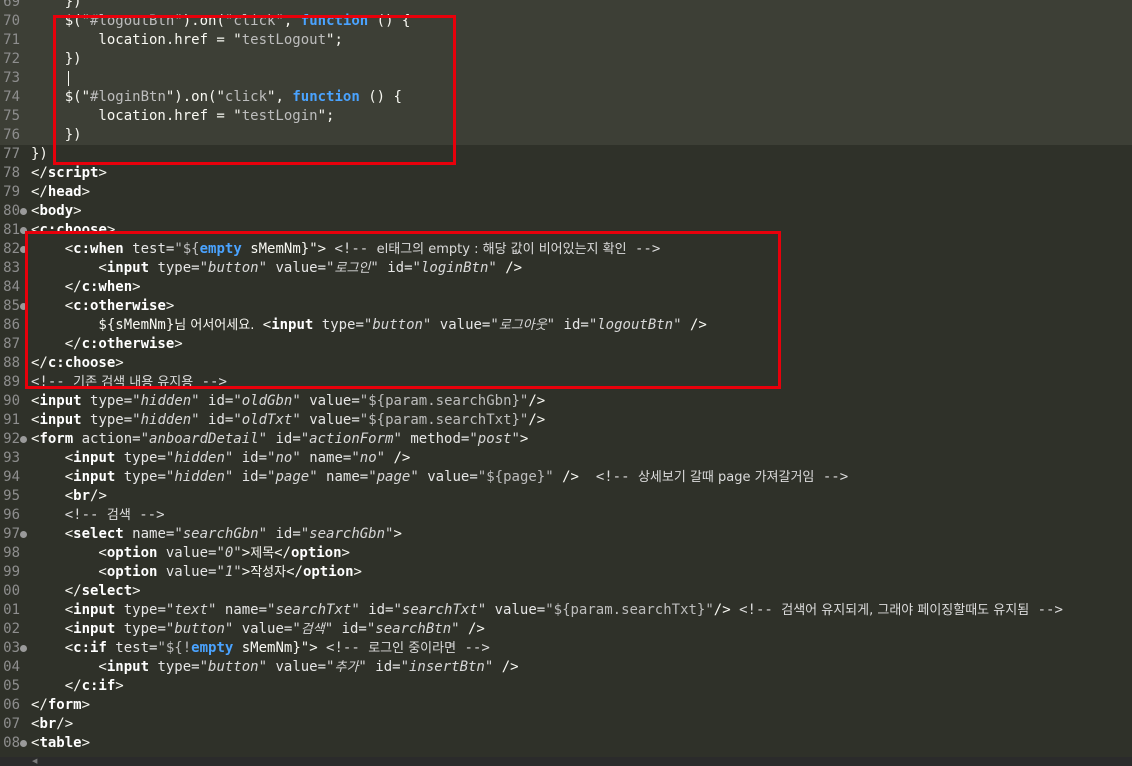 The image size is (1132, 766). What do you see at coordinates (147, 515) in the screenshot?
I see `code-token: -->` at bounding box center [147, 515].